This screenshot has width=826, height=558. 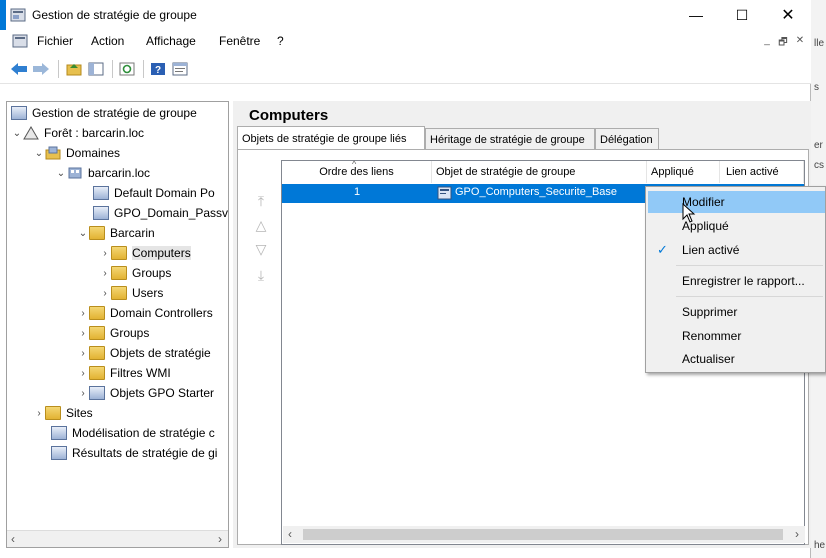 I want to click on close-button: ✕, so click(x=788, y=15).